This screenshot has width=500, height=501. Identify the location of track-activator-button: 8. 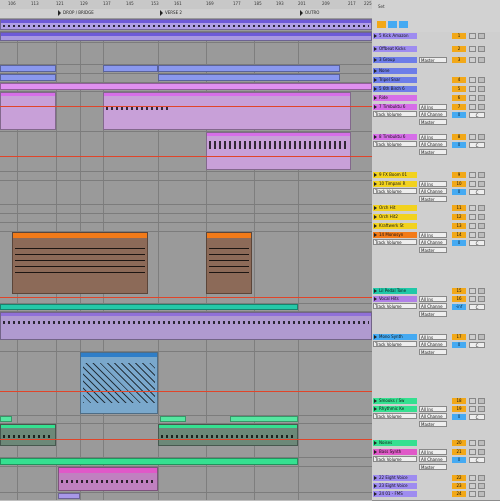
(459, 137).